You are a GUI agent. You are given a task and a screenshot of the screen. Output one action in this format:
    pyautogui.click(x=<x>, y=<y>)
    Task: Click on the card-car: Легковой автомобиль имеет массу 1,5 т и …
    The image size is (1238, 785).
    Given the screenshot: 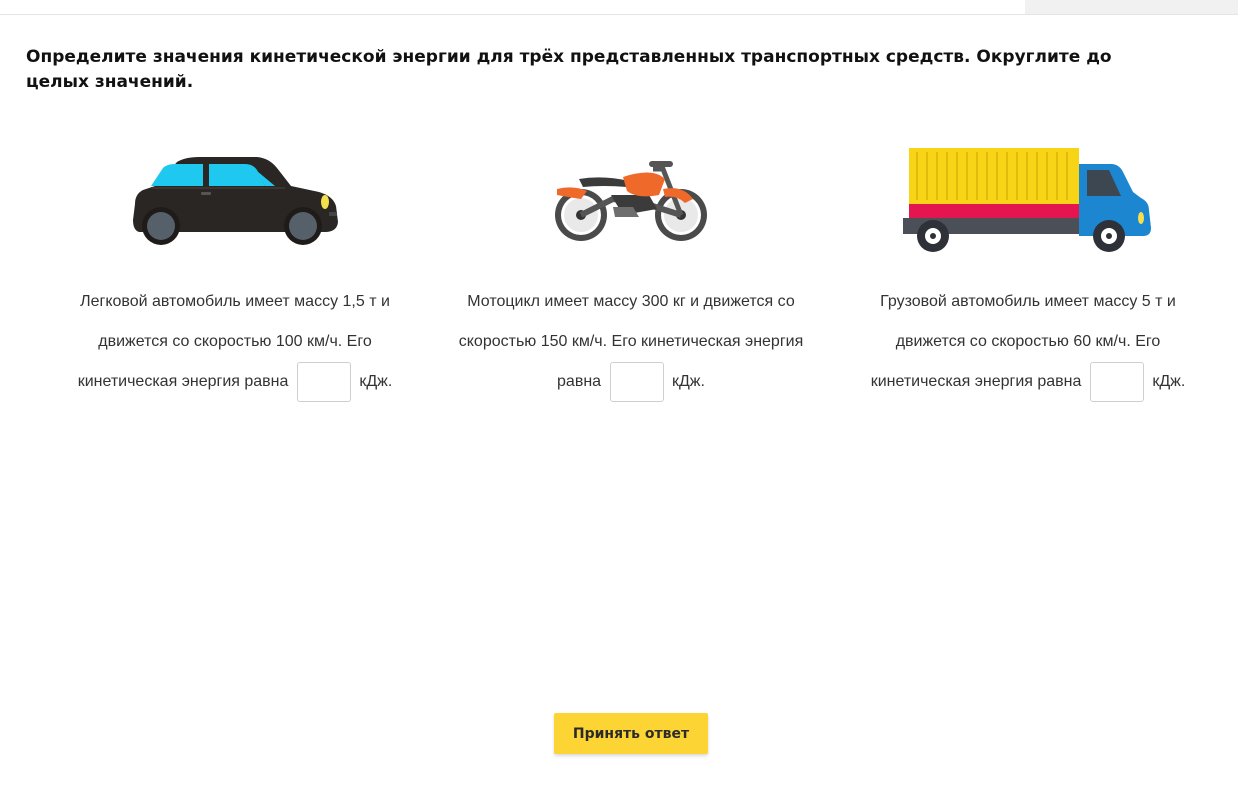 What is the action you would take?
    pyautogui.click(x=235, y=271)
    